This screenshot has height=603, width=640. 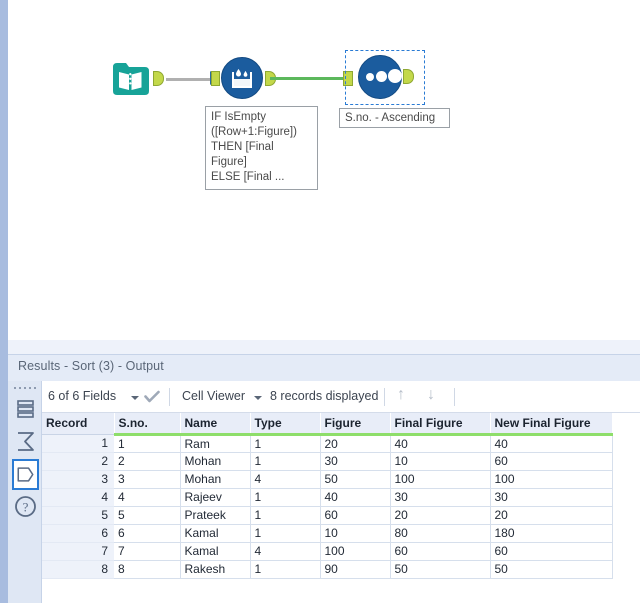 What do you see at coordinates (215, 424) in the screenshot?
I see `column-header-name: Name` at bounding box center [215, 424].